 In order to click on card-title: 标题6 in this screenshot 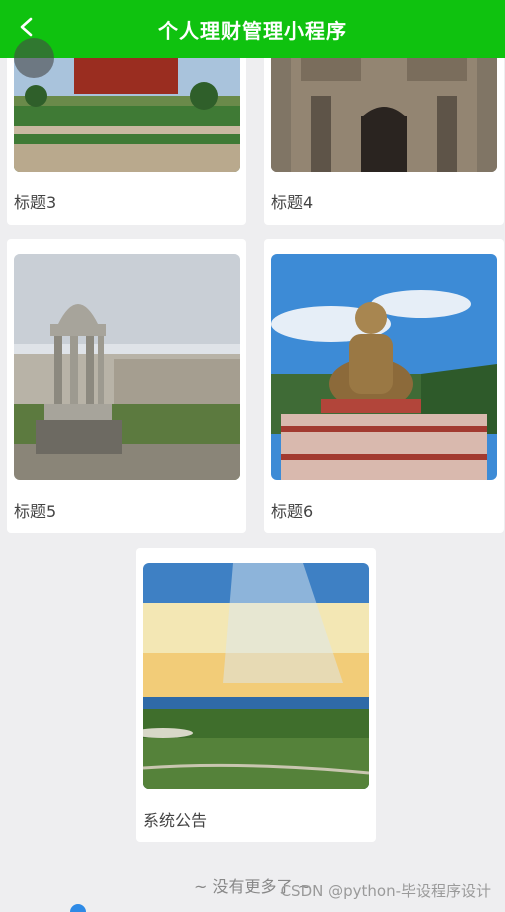, I will do `click(292, 511)`.